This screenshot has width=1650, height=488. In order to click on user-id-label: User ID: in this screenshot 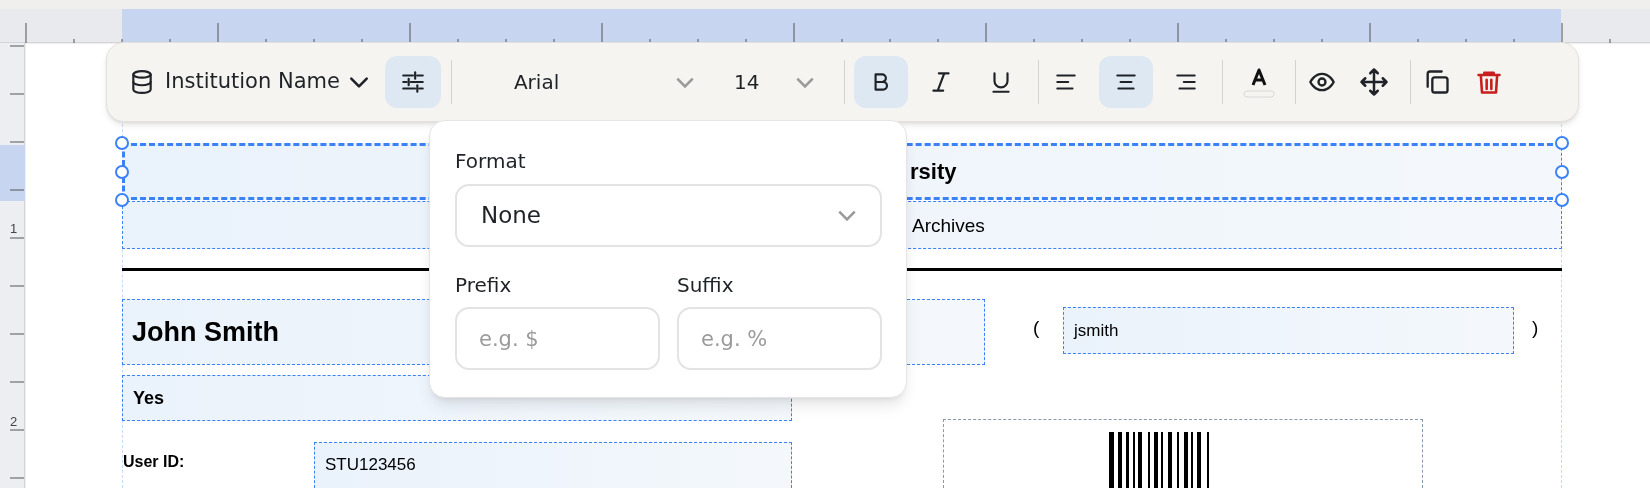, I will do `click(154, 462)`.